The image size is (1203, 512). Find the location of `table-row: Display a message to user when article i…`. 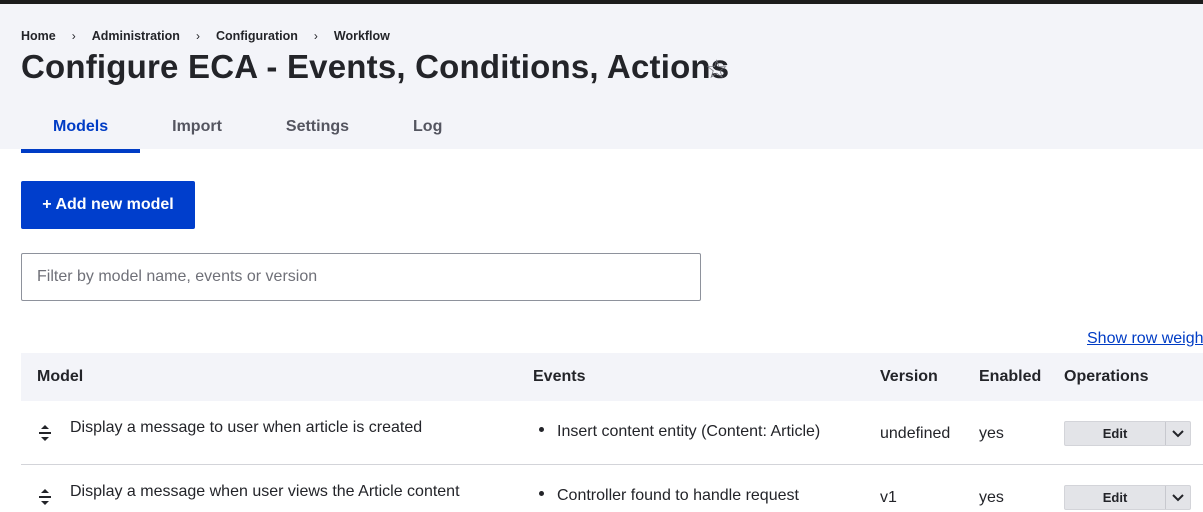

table-row: Display a message to user when article i… is located at coordinates (612, 433).